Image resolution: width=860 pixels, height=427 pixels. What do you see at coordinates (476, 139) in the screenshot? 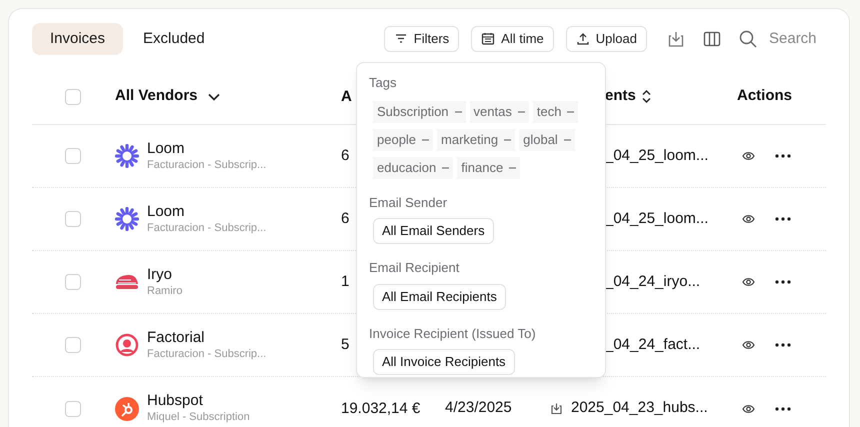
I see `tag: marketing` at bounding box center [476, 139].